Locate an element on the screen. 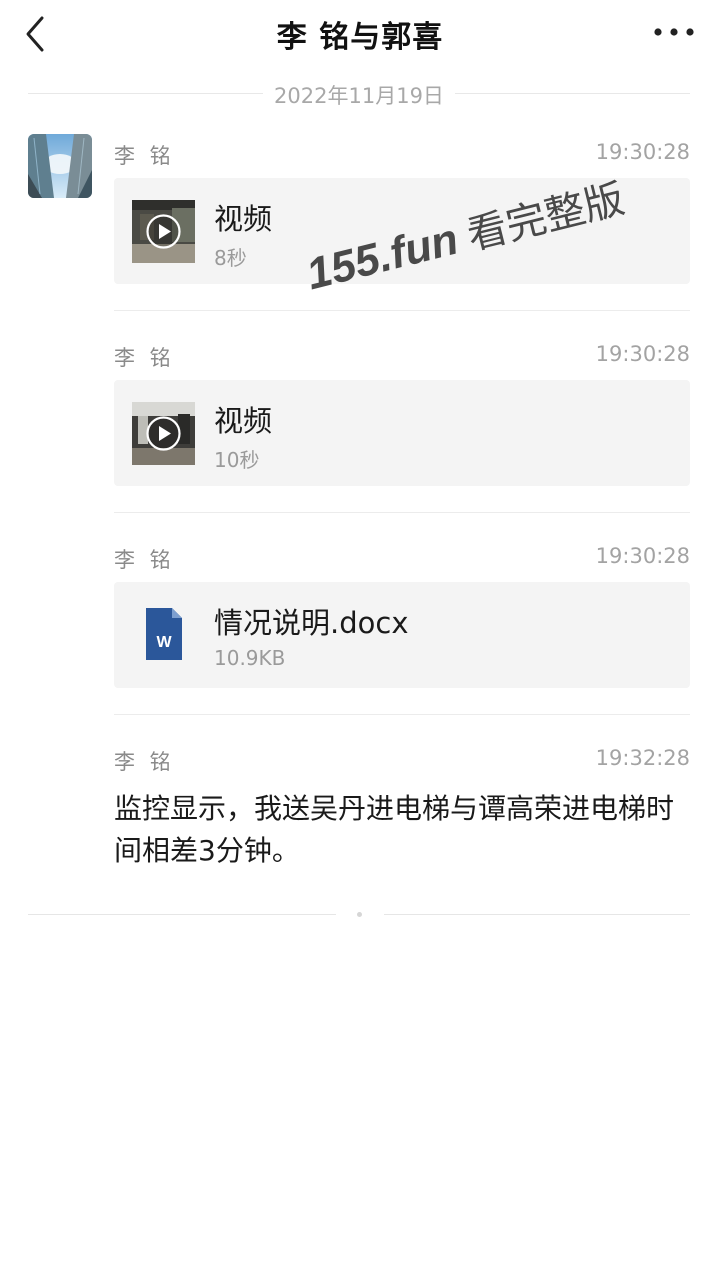 This screenshot has width=720, height=1280. message-time: 19:32:28 is located at coordinates (642, 758).